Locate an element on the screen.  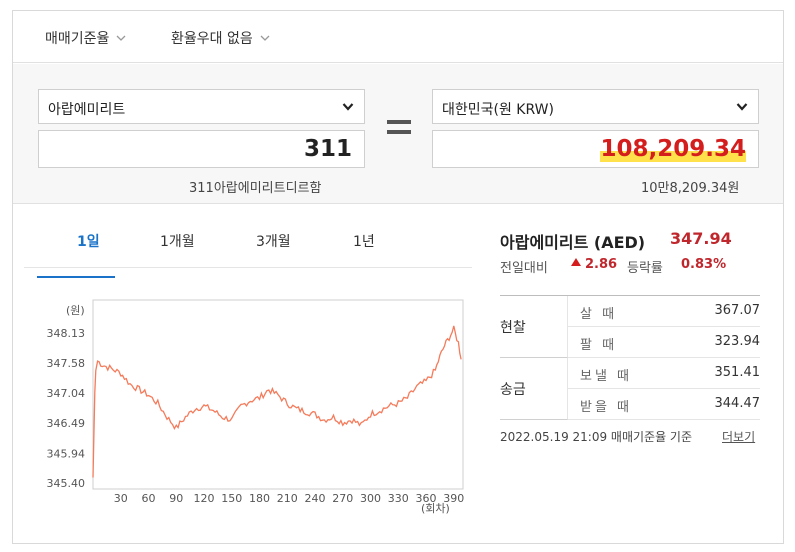
x-tick-label: 150 is located at coordinates (231, 498).